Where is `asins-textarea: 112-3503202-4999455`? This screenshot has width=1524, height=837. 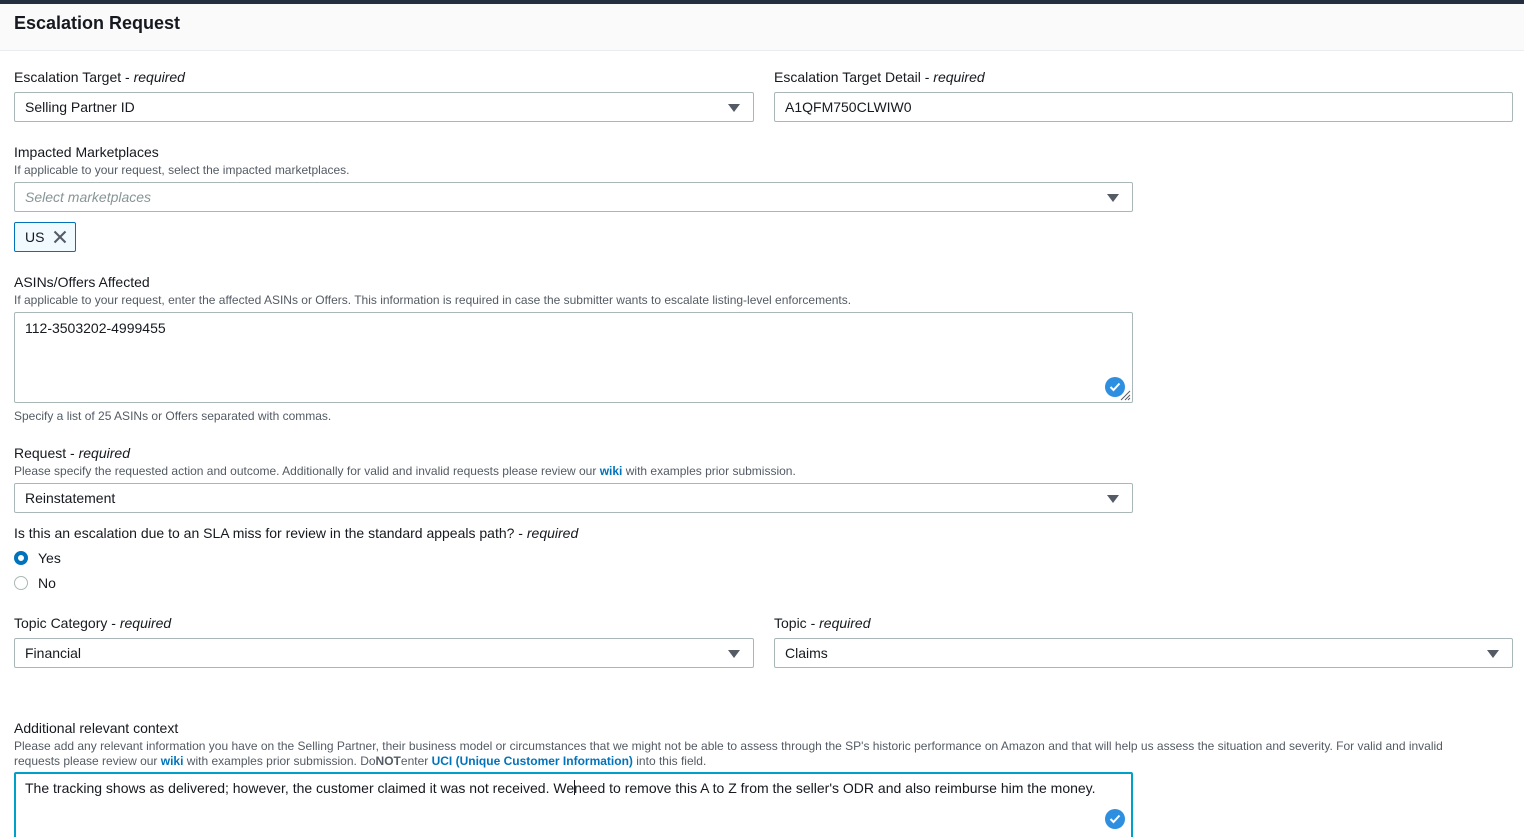 asins-textarea: 112-3503202-4999455 is located at coordinates (573, 357).